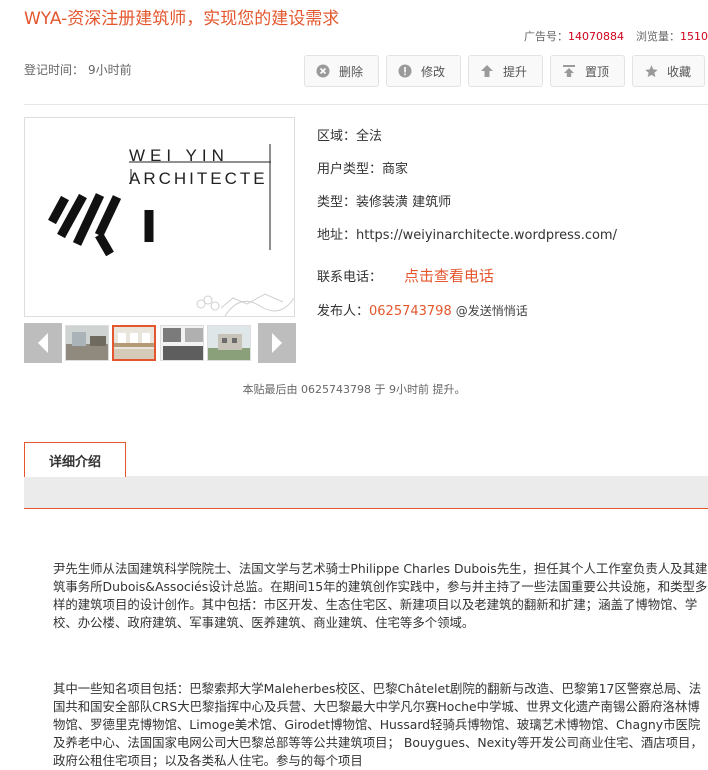 Image resolution: width=708 pixels, height=770 pixels. Describe the element at coordinates (337, 235) in the screenshot. I see `address-label: 地址：` at that location.